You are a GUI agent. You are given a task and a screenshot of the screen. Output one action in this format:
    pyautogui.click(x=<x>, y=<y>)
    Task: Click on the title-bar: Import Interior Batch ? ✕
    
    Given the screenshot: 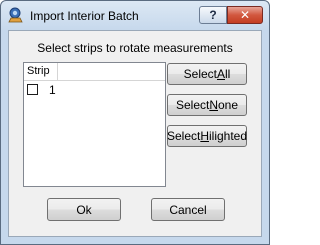 What is the action you would take?
    pyautogui.click(x=135, y=15)
    